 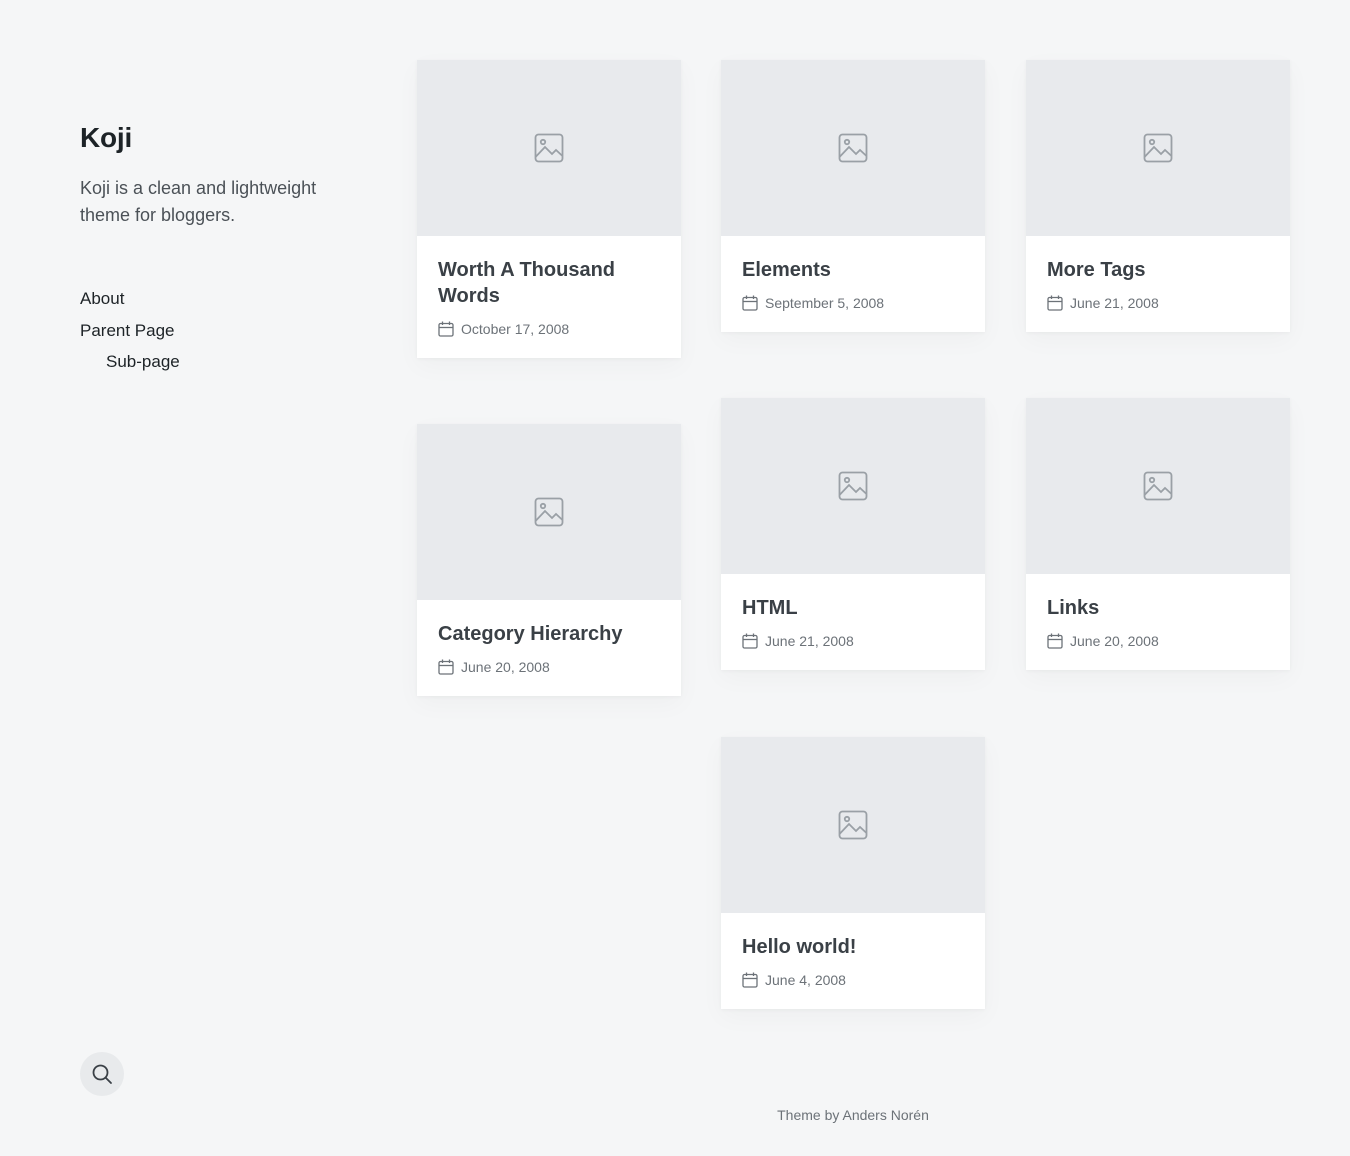 I want to click on menu-item-parent-page: Parent Page, so click(x=130, y=334).